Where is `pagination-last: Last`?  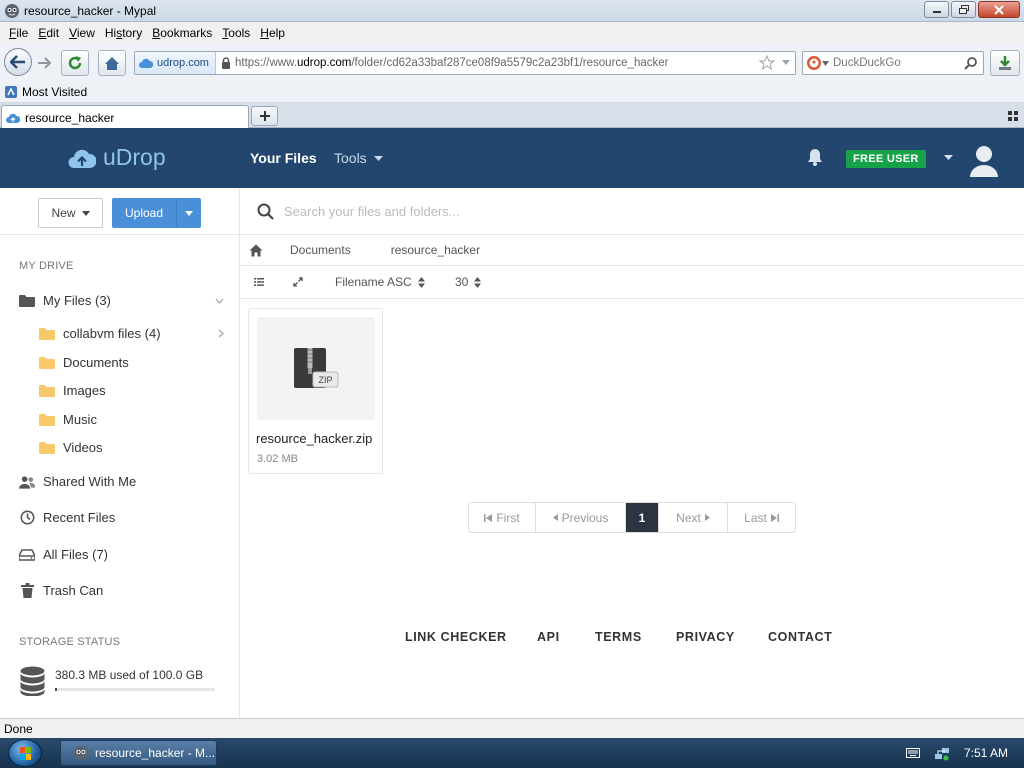 pagination-last: Last is located at coordinates (761, 517).